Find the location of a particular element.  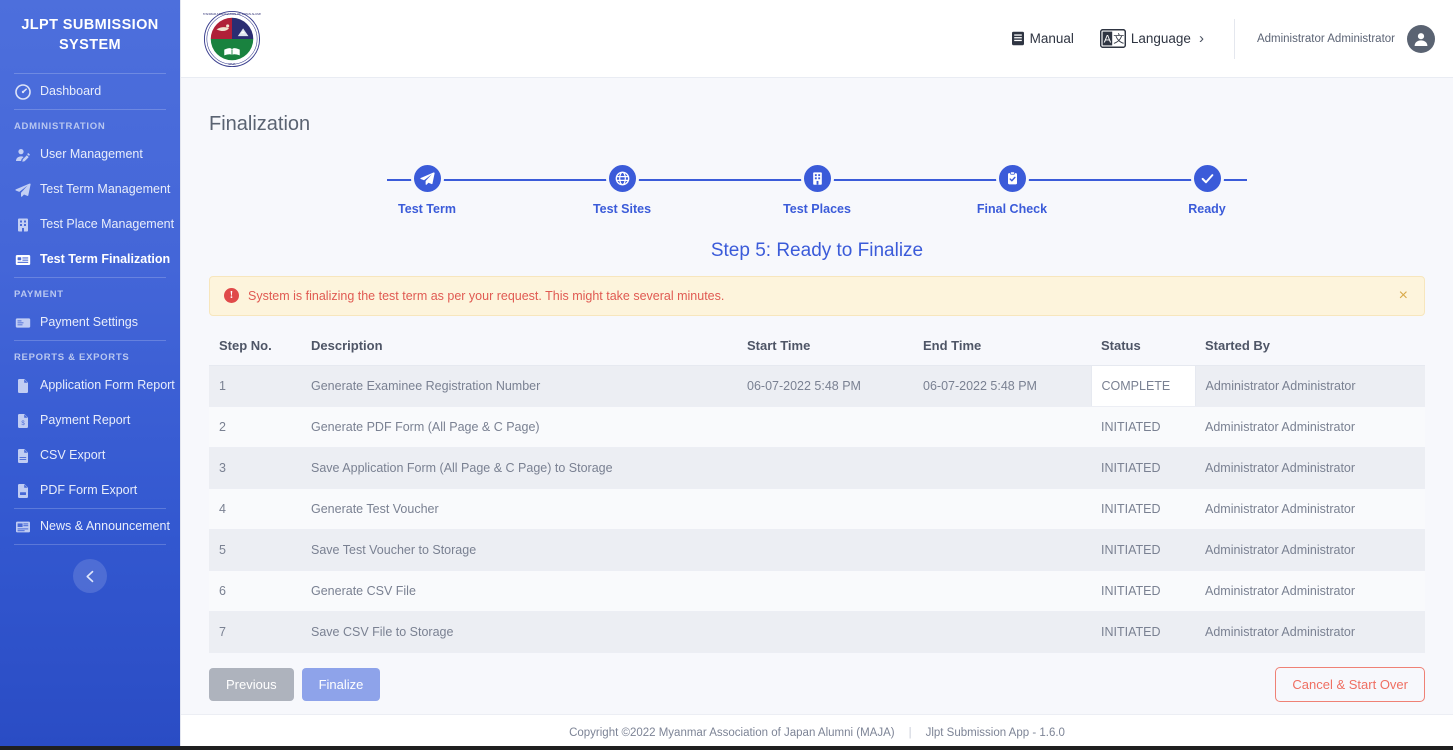

sidebar-item-payment-settings: Payment Settings is located at coordinates (90, 322).